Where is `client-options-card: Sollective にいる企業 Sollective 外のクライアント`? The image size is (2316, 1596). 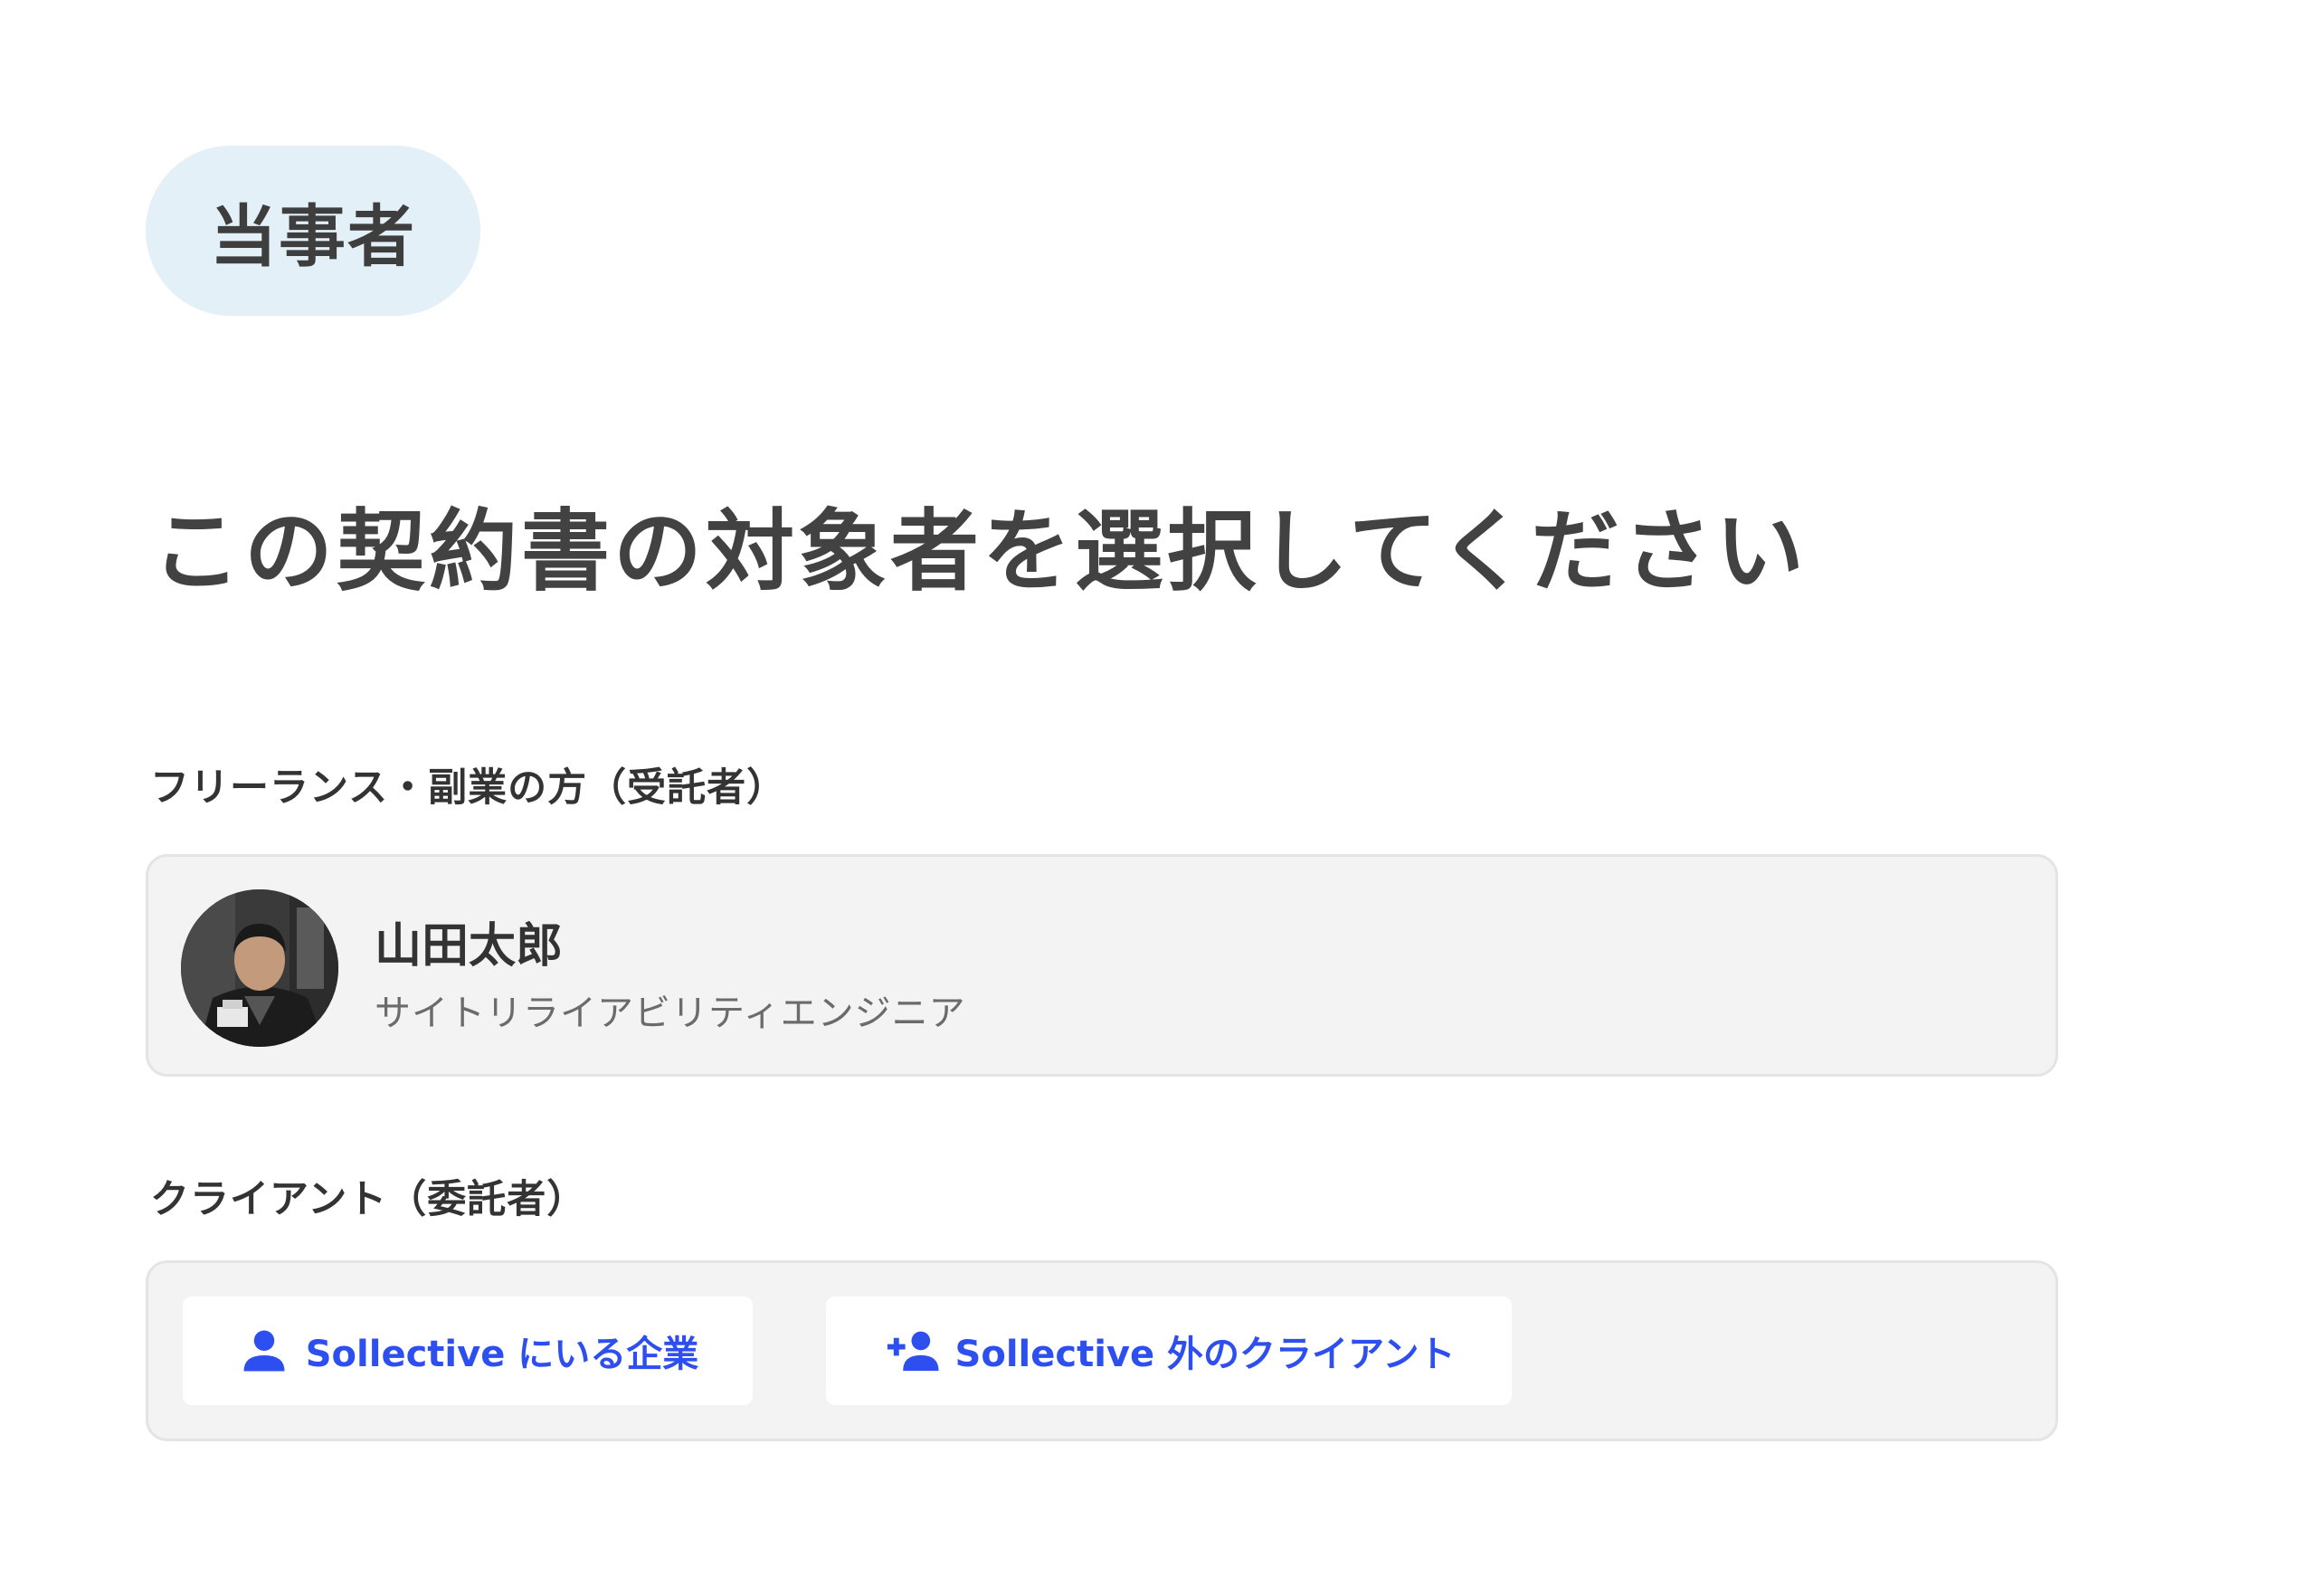 client-options-card: Sollective にいる企業 Sollective 外のクライアント is located at coordinates (1102, 1351).